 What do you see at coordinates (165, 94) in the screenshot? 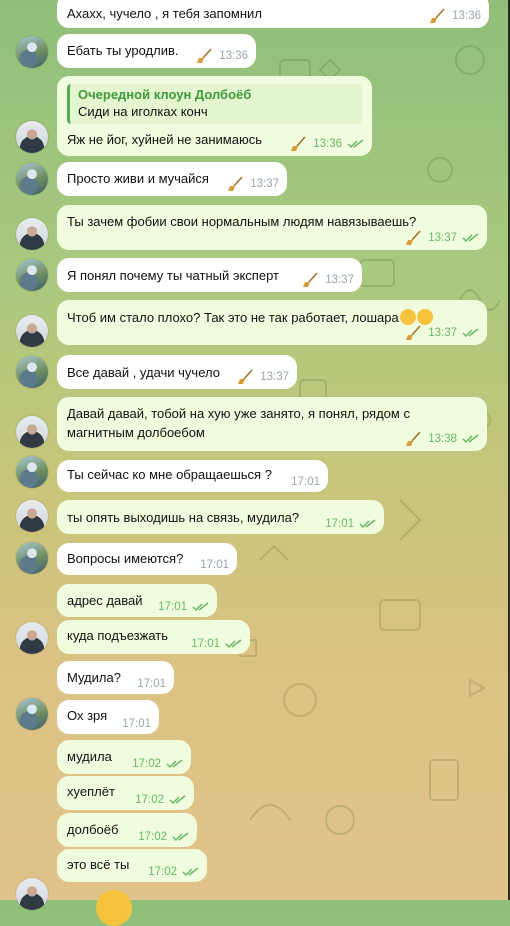
I see `reply-author: Очередной клоун Долбоёб` at bounding box center [165, 94].